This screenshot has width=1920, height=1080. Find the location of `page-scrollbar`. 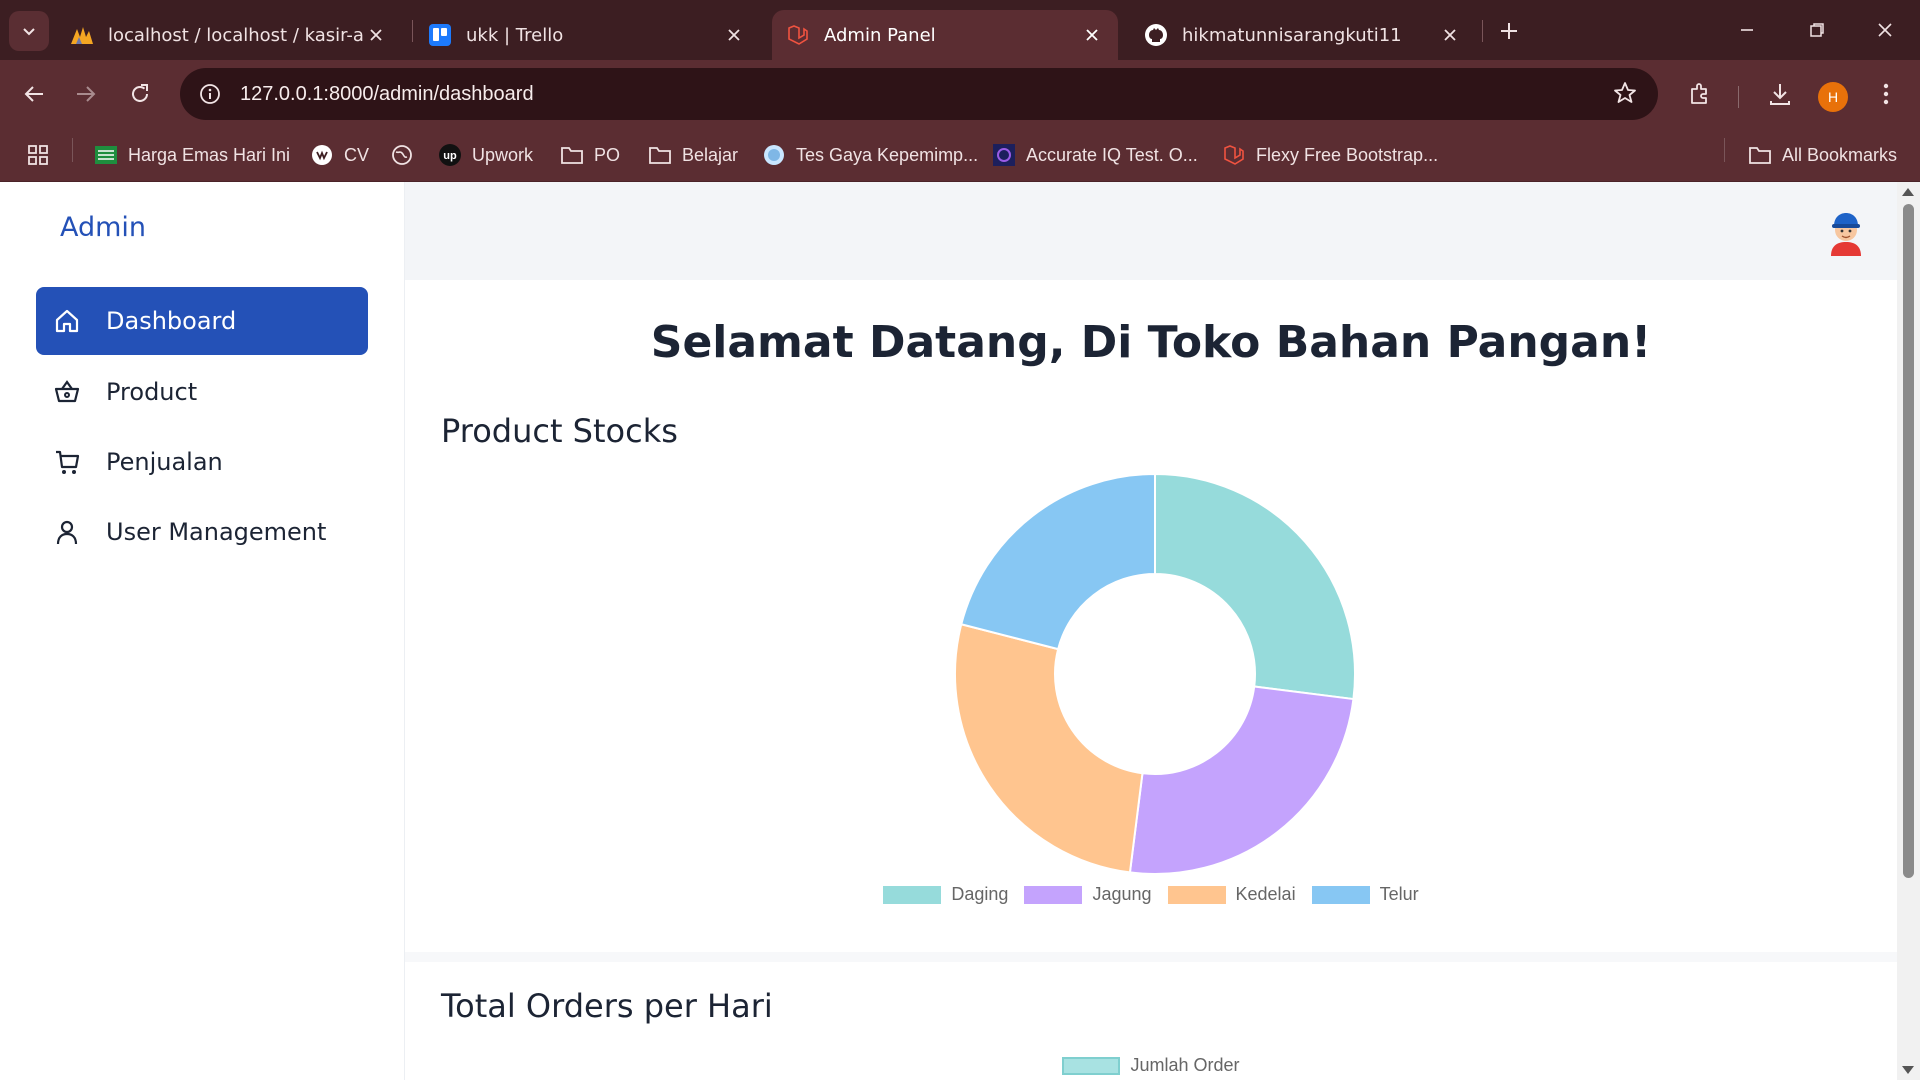

page-scrollbar is located at coordinates (1908, 631).